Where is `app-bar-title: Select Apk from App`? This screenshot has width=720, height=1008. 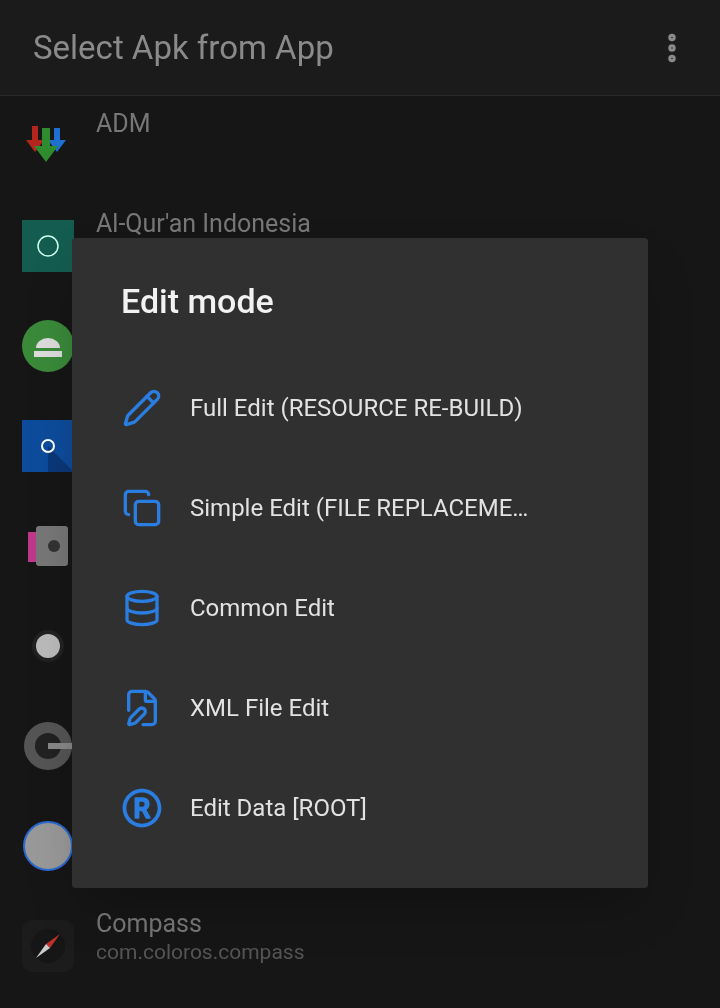 app-bar-title: Select Apk from App is located at coordinates (183, 47).